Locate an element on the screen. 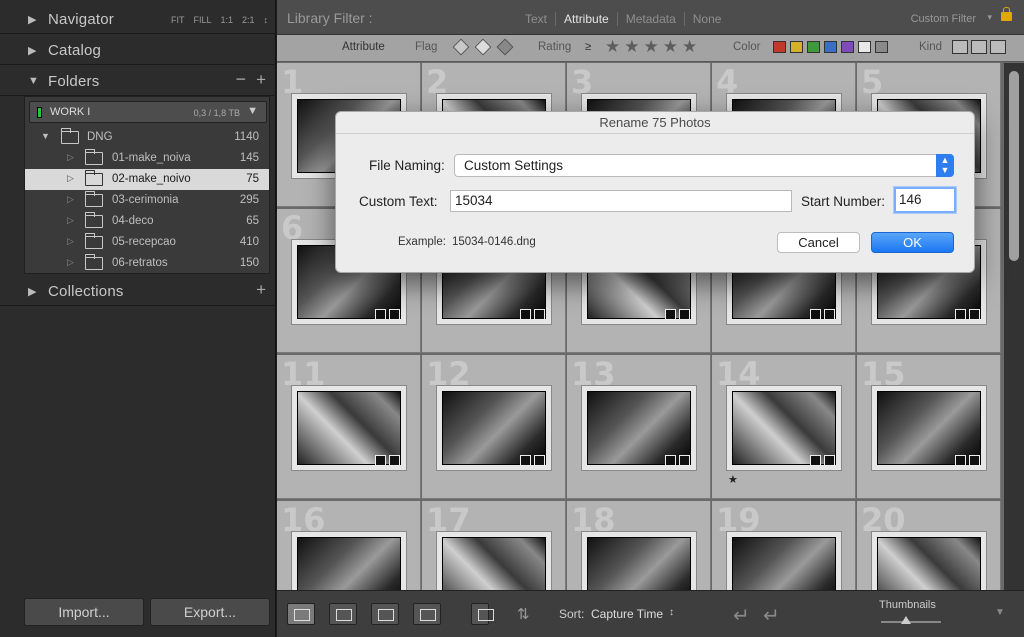 The image size is (1024, 637). photo-cell: 15 is located at coordinates (929, 427).